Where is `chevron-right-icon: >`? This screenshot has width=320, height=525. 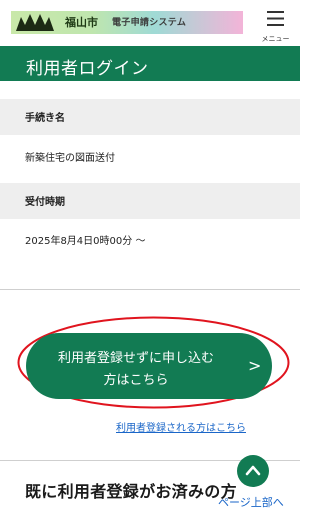
chevron-right-icon: > is located at coordinates (255, 365).